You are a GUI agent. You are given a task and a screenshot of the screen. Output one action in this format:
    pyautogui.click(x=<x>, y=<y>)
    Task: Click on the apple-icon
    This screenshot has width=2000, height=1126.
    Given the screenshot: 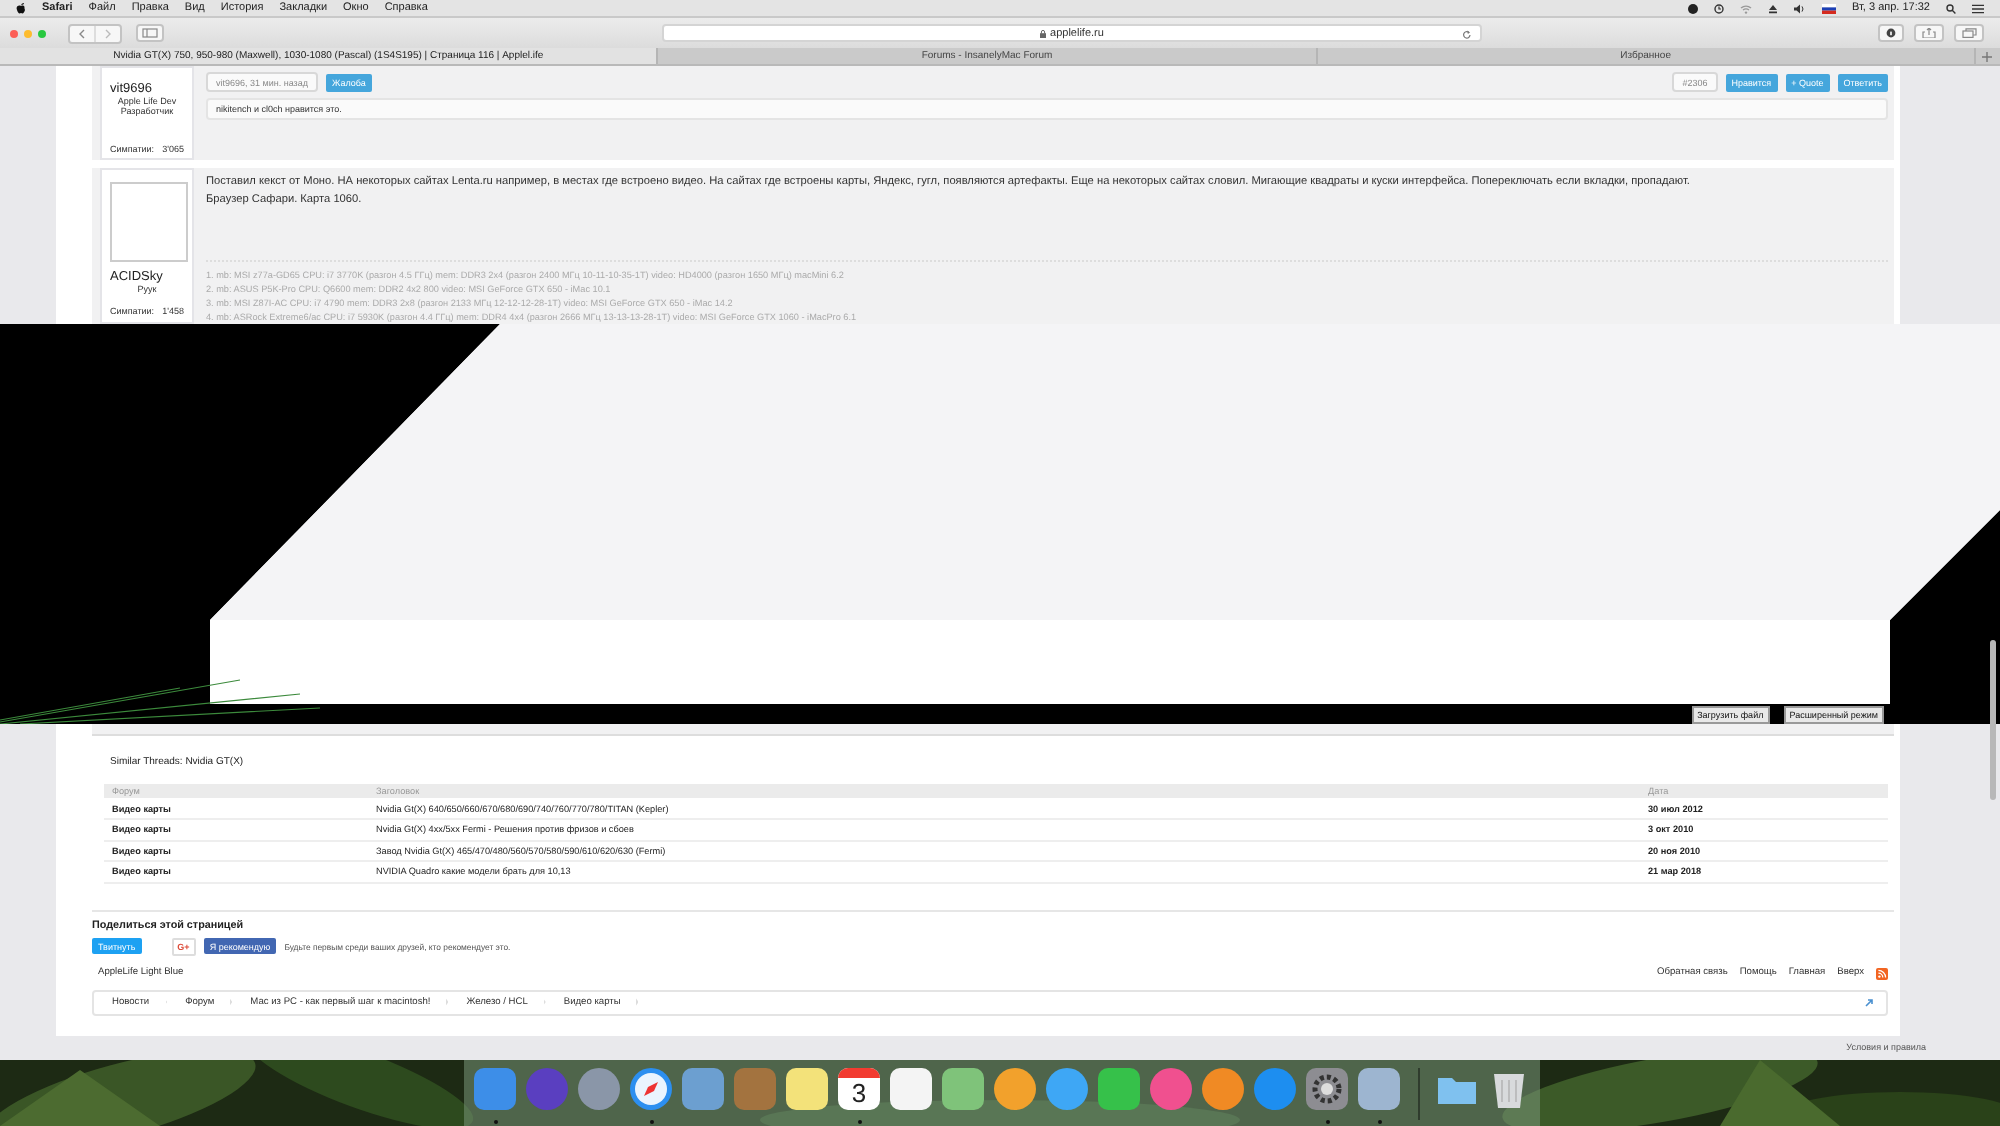 What is the action you would take?
    pyautogui.click(x=21, y=8)
    